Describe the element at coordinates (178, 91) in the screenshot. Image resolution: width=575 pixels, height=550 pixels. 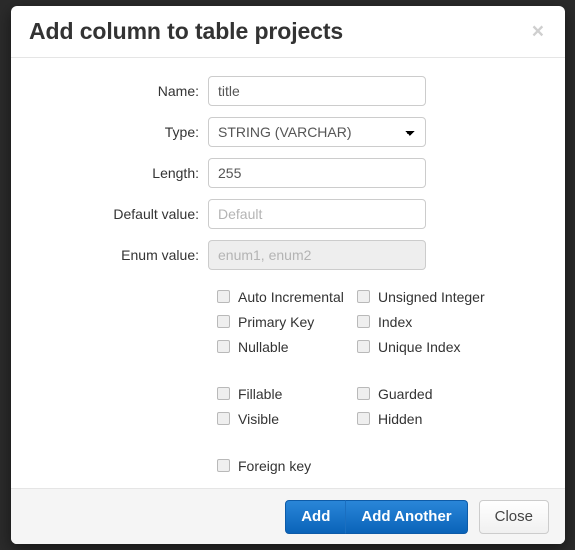
I see `label-name: Name:` at that location.